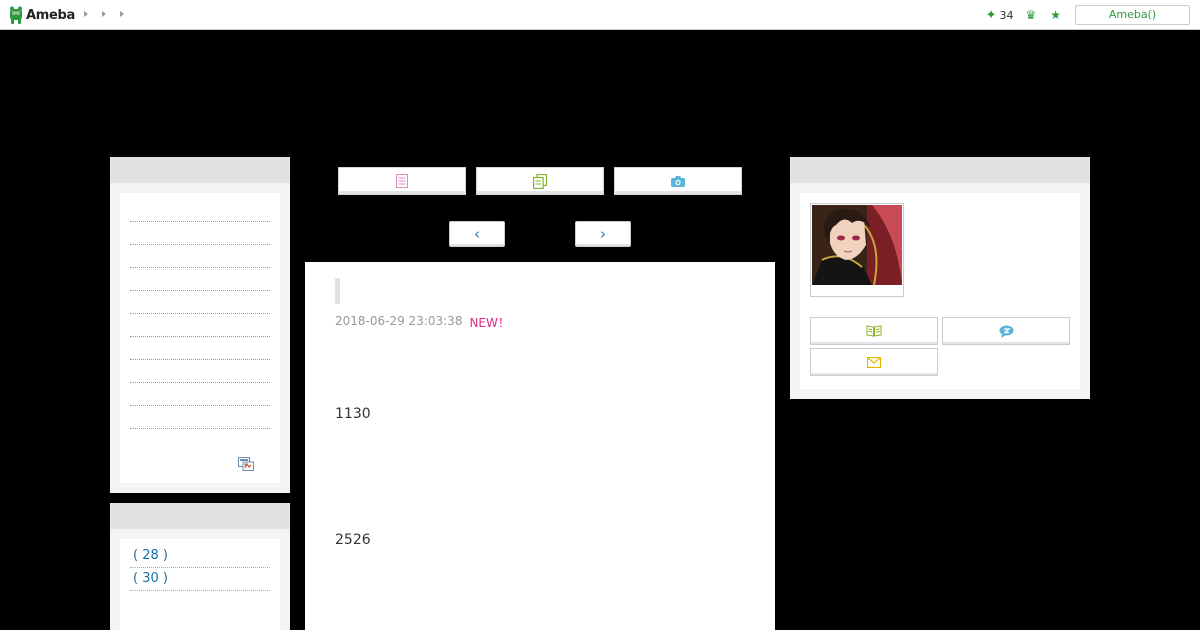 The height and width of the screenshot is (630, 1200). What do you see at coordinates (200, 579) in the screenshot?
I see `theme-link: ( 30 )` at bounding box center [200, 579].